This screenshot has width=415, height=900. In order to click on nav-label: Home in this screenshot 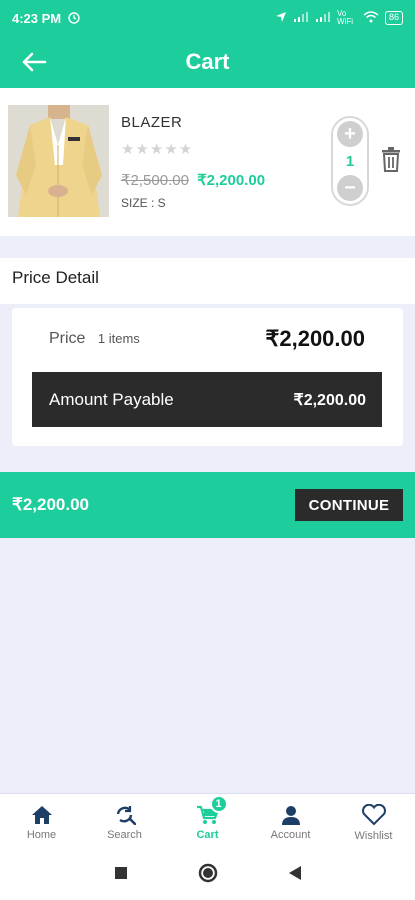, I will do `click(41, 834)`.